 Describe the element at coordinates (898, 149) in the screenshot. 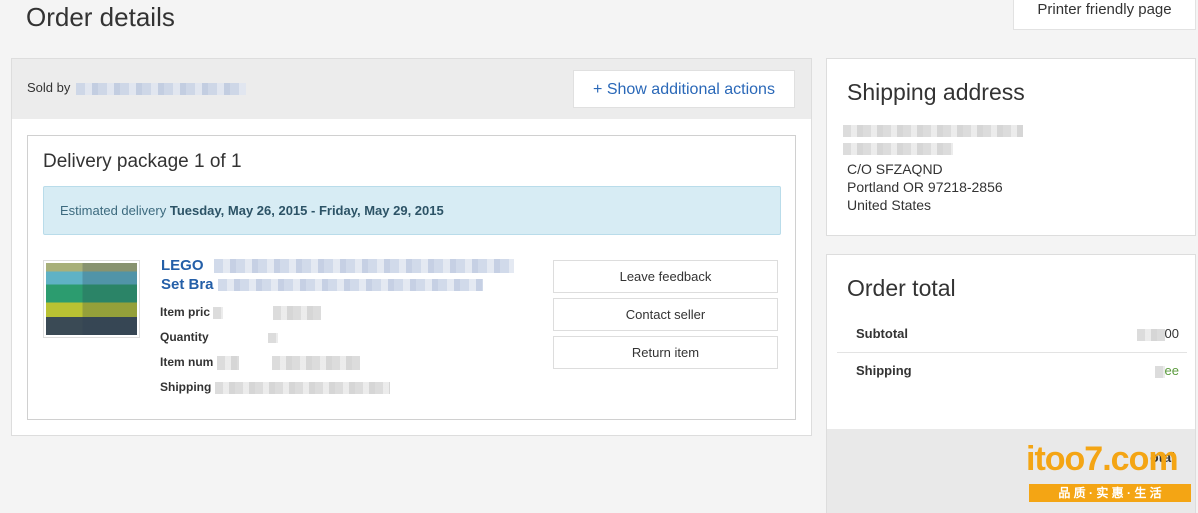

I see `street-redacted` at that location.